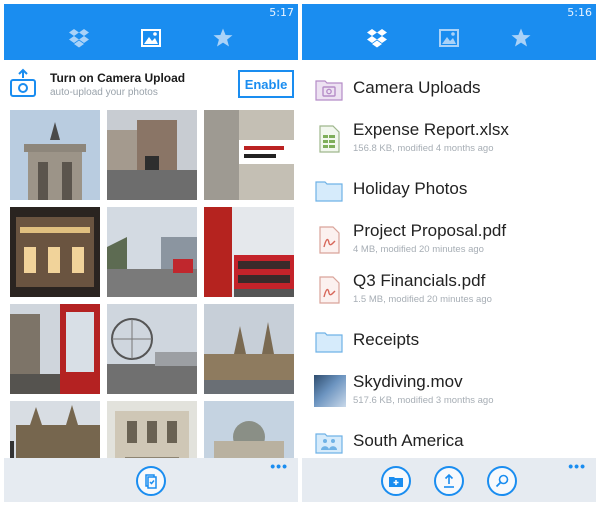 Image resolution: width=600 pixels, height=506 pixels. Describe the element at coordinates (410, 188) in the screenshot. I see `file-name: Holiday Photos` at that location.